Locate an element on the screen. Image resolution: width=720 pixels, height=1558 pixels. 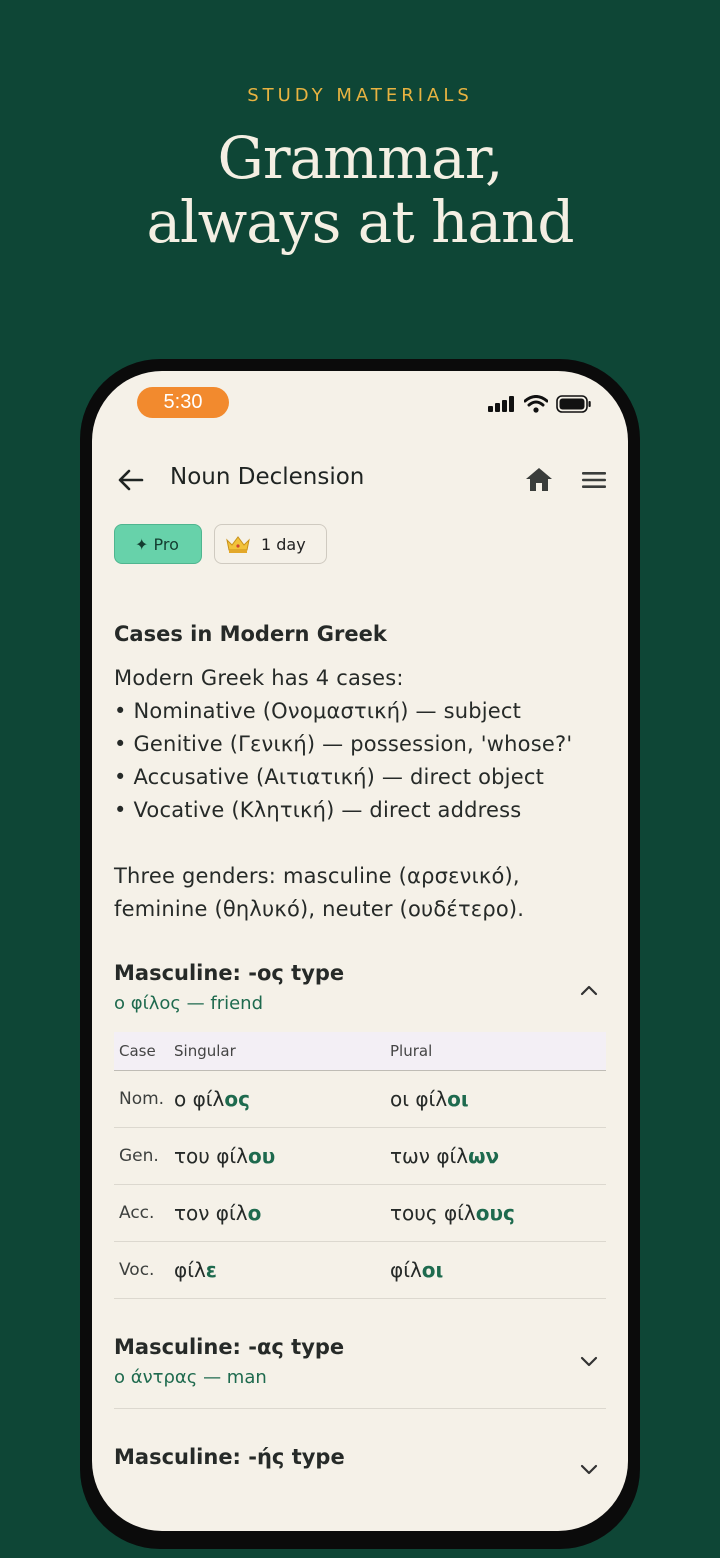
status-icons is located at coordinates (540, 404).